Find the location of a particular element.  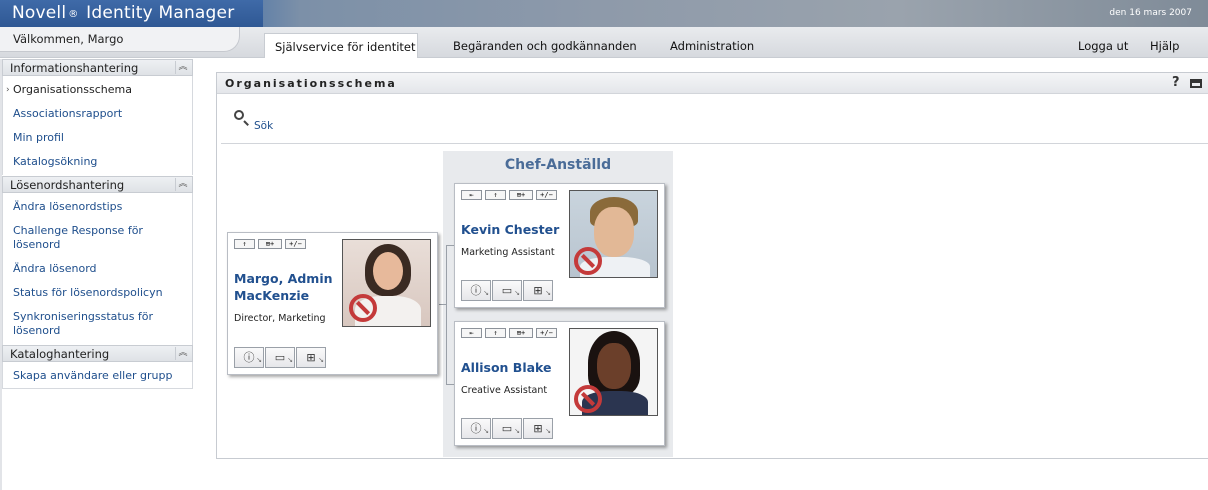

tab-self-service-label: Självservice för identitet is located at coordinates (345, 47).